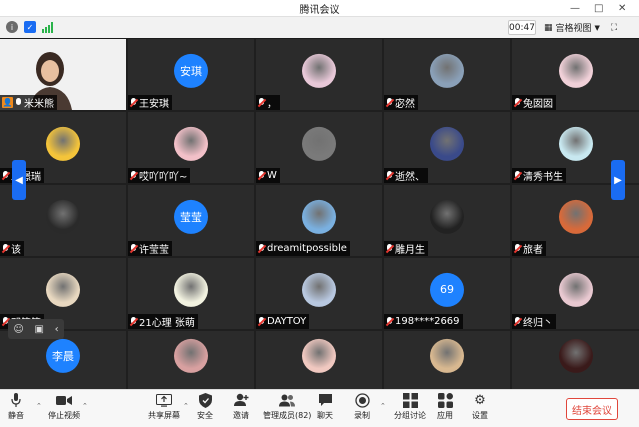 Image resolution: width=639 pixels, height=427 pixels. What do you see at coordinates (592, 409) in the screenshot?
I see `end-meeting-button: 结束会议` at bounding box center [592, 409].